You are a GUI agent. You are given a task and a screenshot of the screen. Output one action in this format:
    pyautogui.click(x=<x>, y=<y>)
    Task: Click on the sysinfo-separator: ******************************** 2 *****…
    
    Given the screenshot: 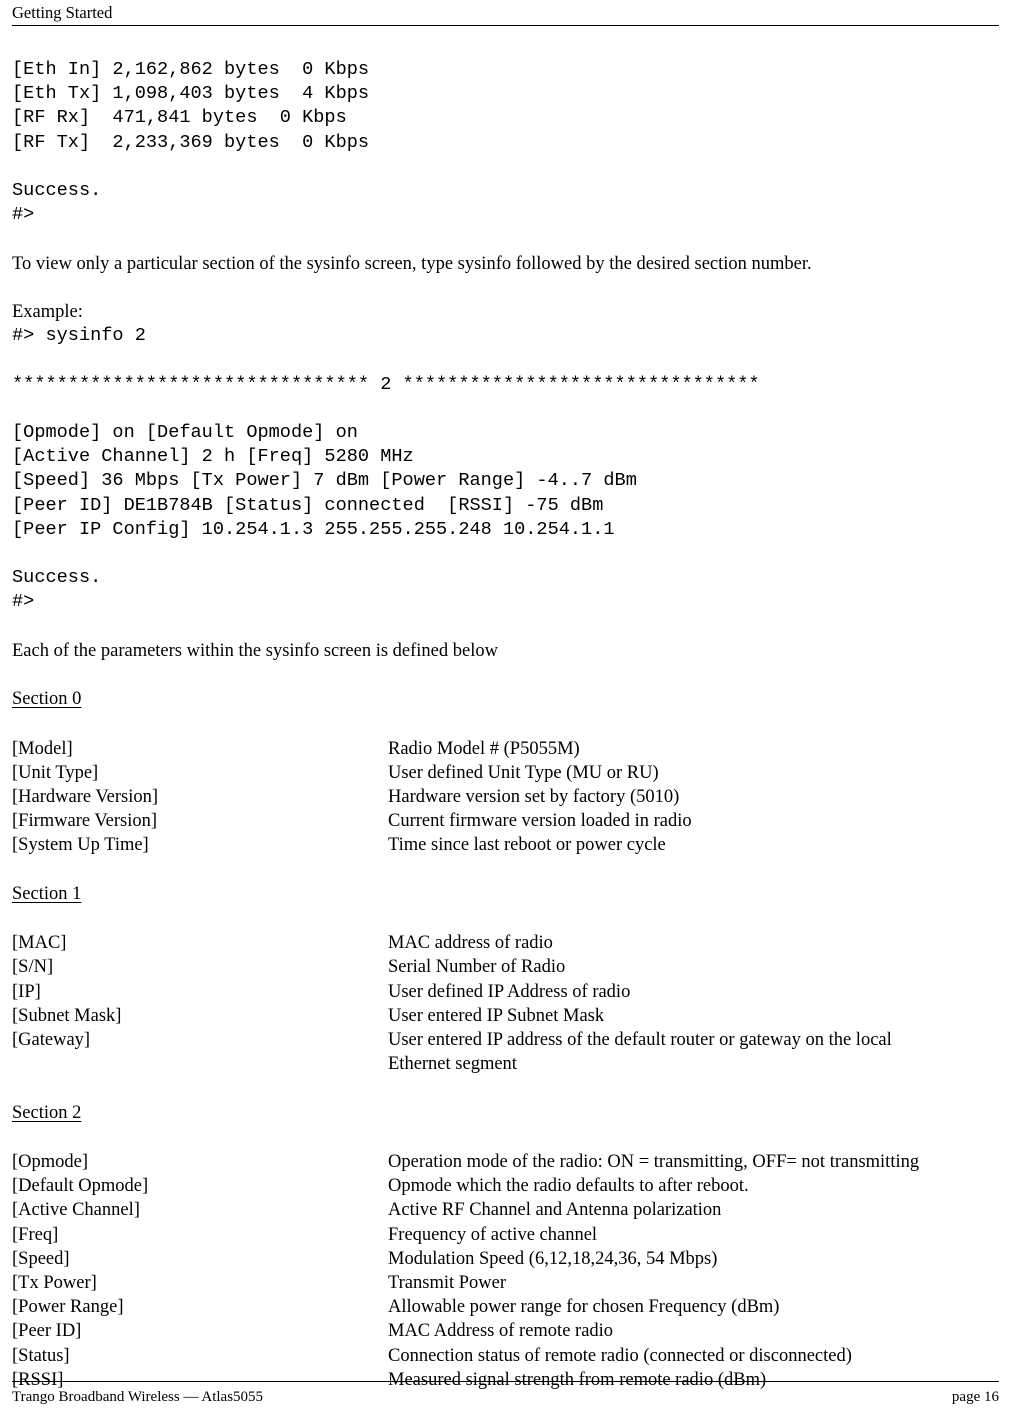 What is the action you would take?
    pyautogui.click(x=386, y=384)
    